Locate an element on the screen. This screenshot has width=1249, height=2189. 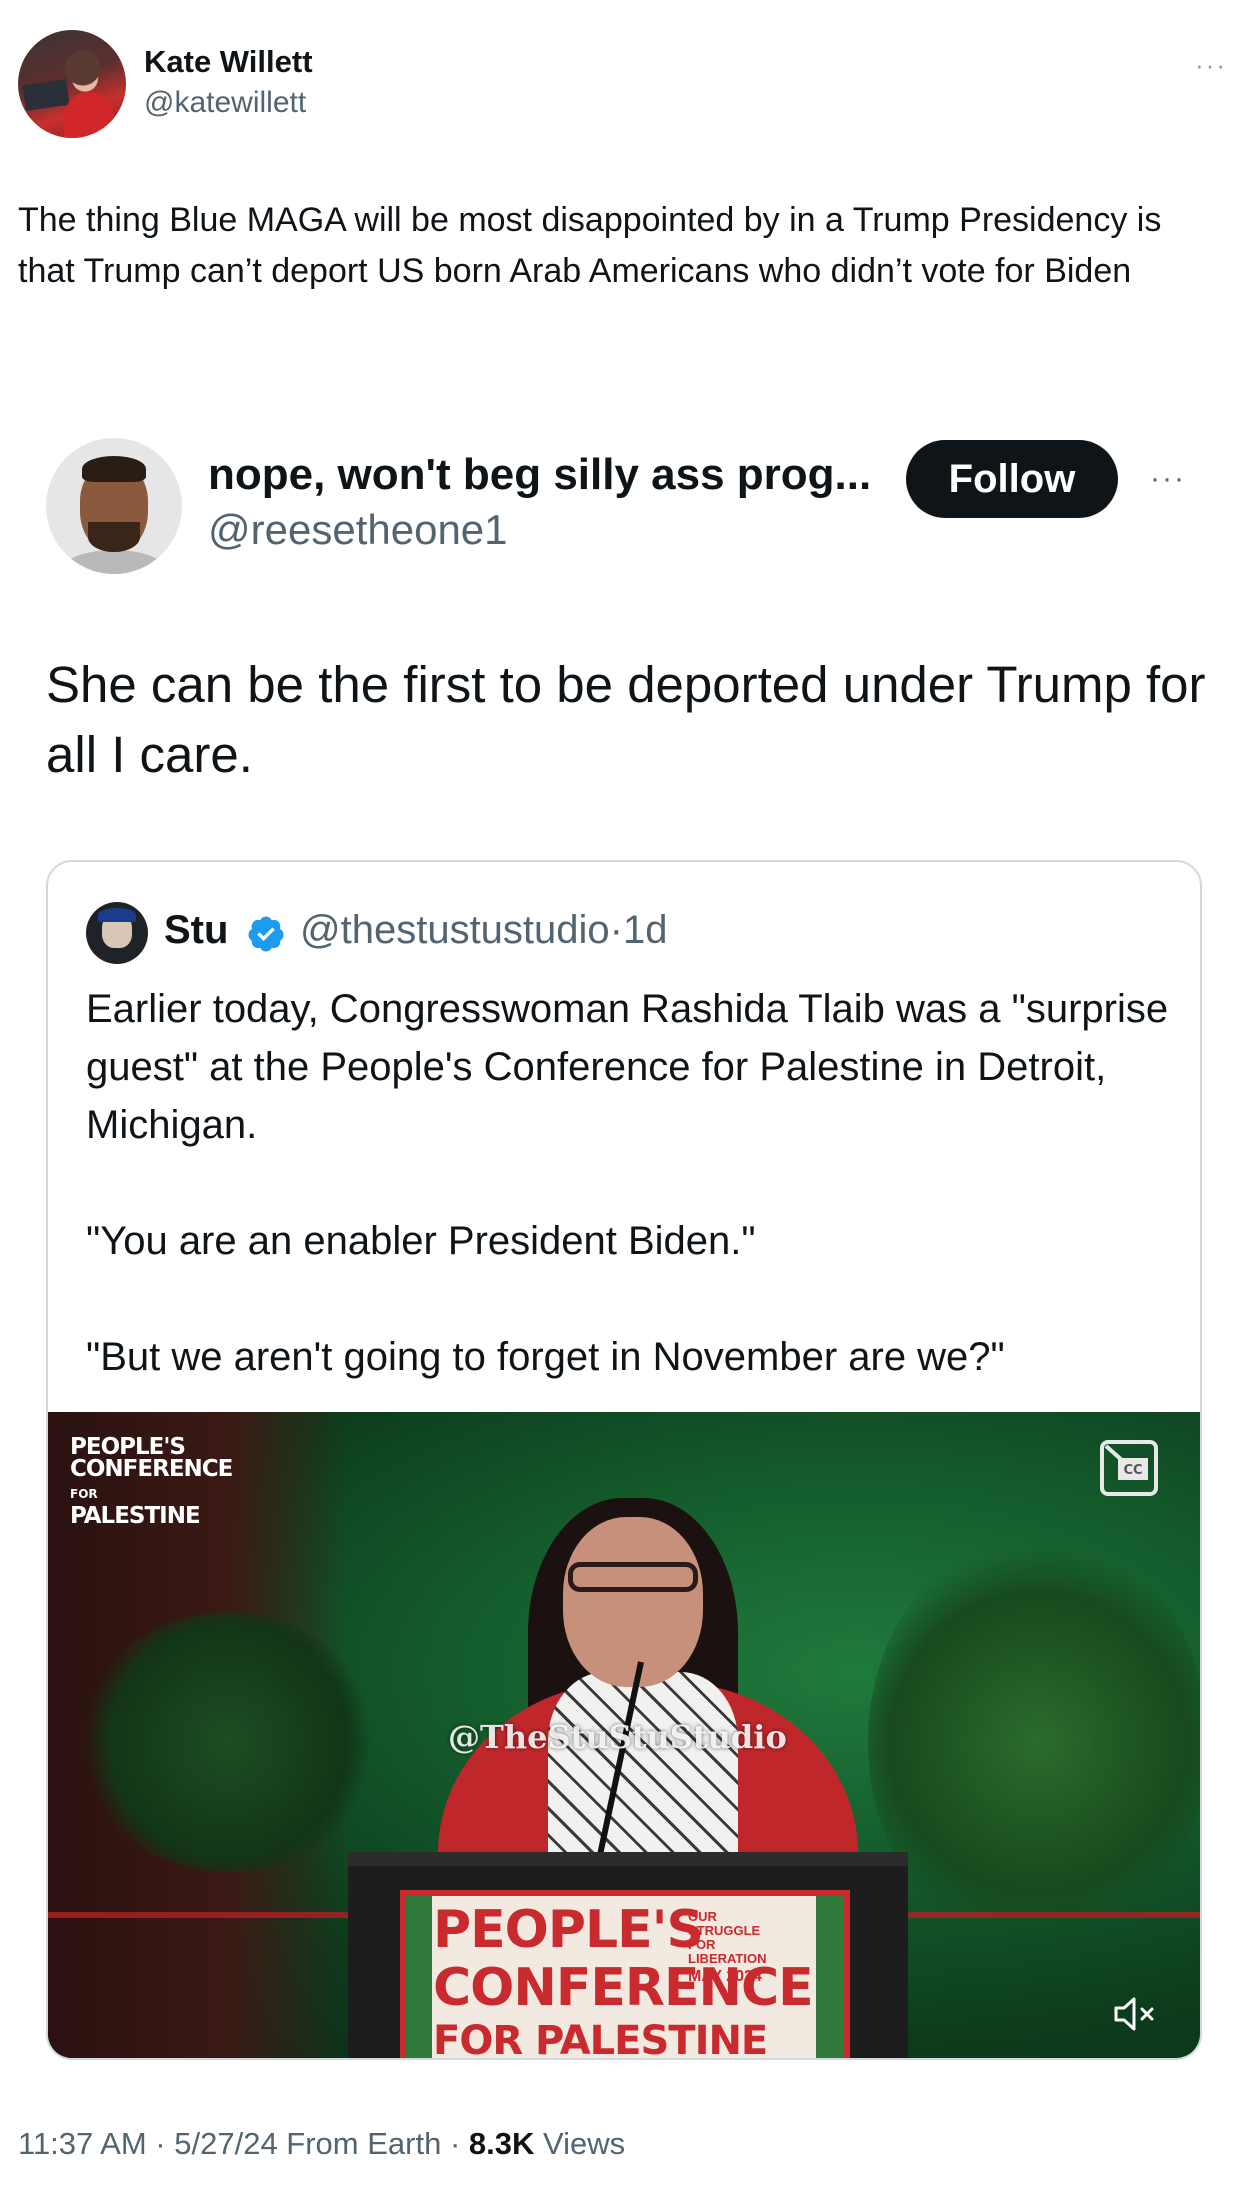
reply-more-options-icon: ··· is located at coordinates (1168, 479).